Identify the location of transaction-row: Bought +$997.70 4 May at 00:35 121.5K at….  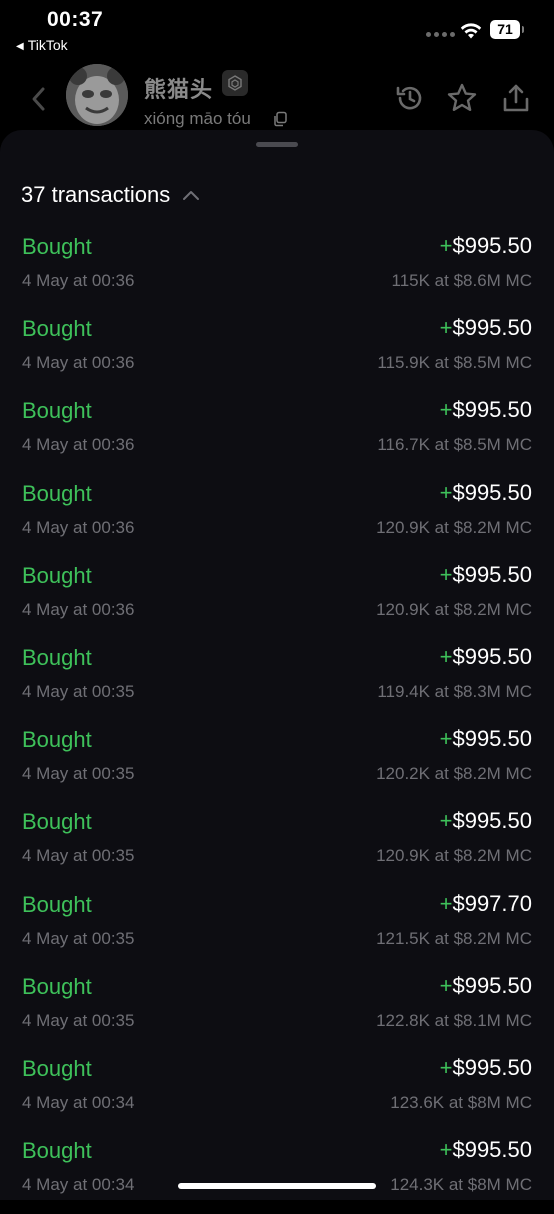
(277, 927).